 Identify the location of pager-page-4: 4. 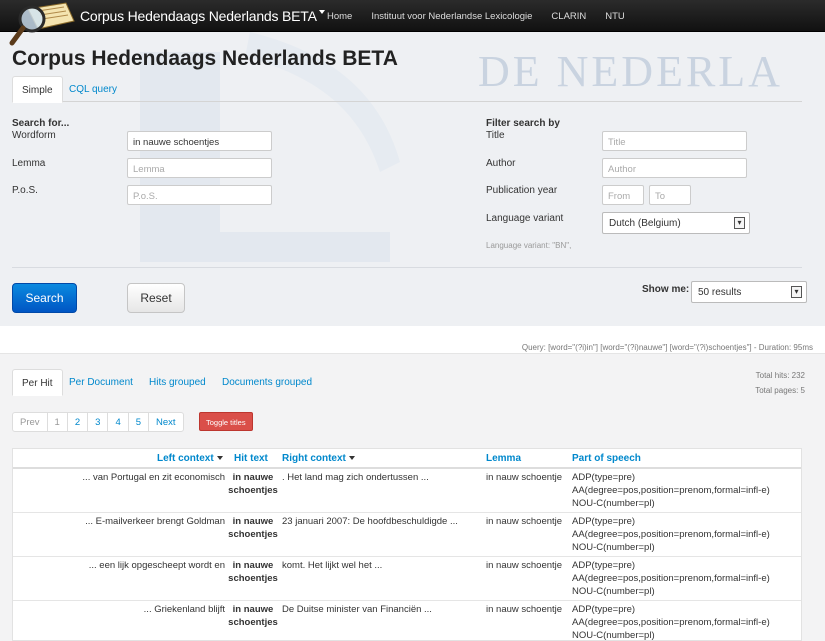
(118, 422).